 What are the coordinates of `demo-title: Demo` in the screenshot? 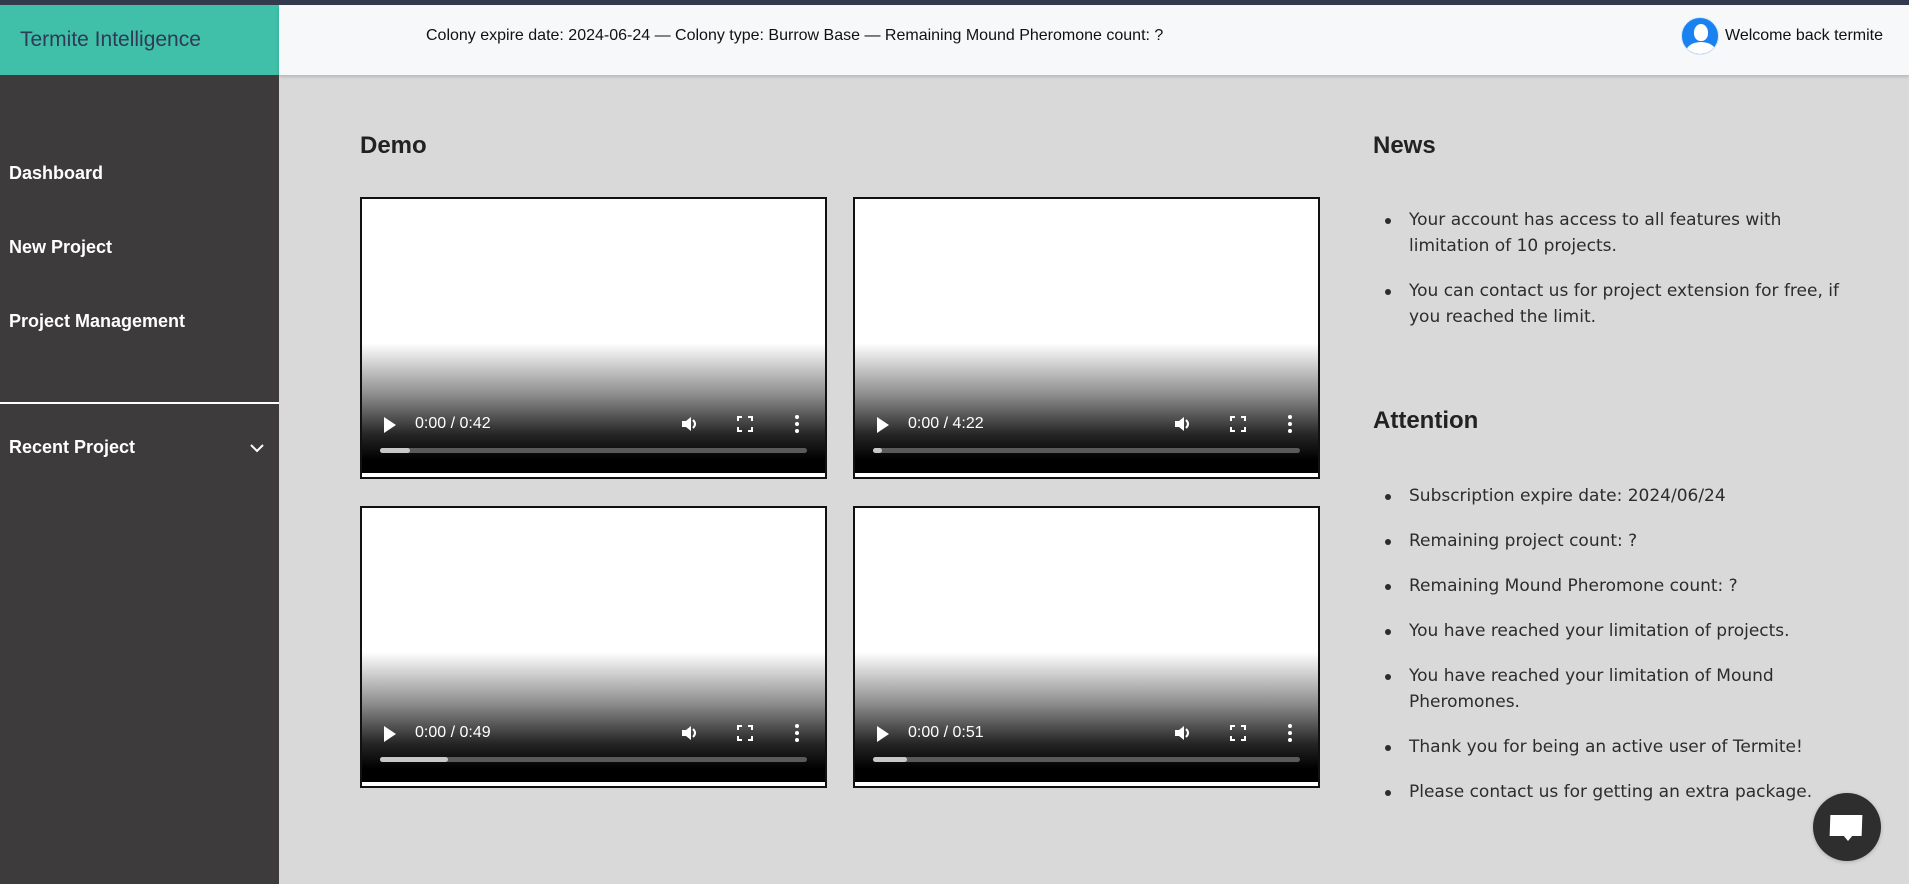 It's located at (393, 145).